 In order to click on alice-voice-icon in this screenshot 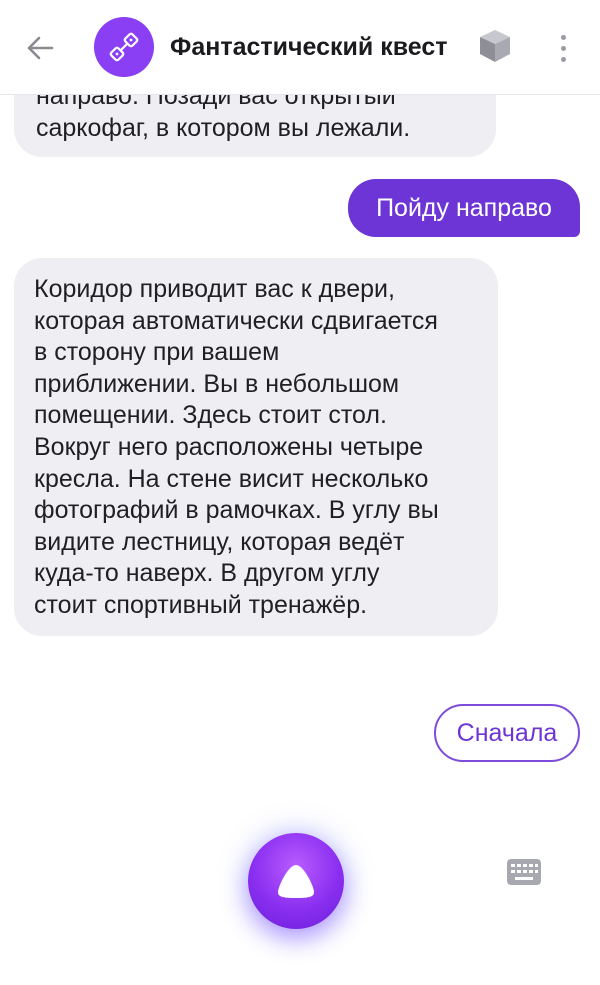, I will do `click(296, 881)`.